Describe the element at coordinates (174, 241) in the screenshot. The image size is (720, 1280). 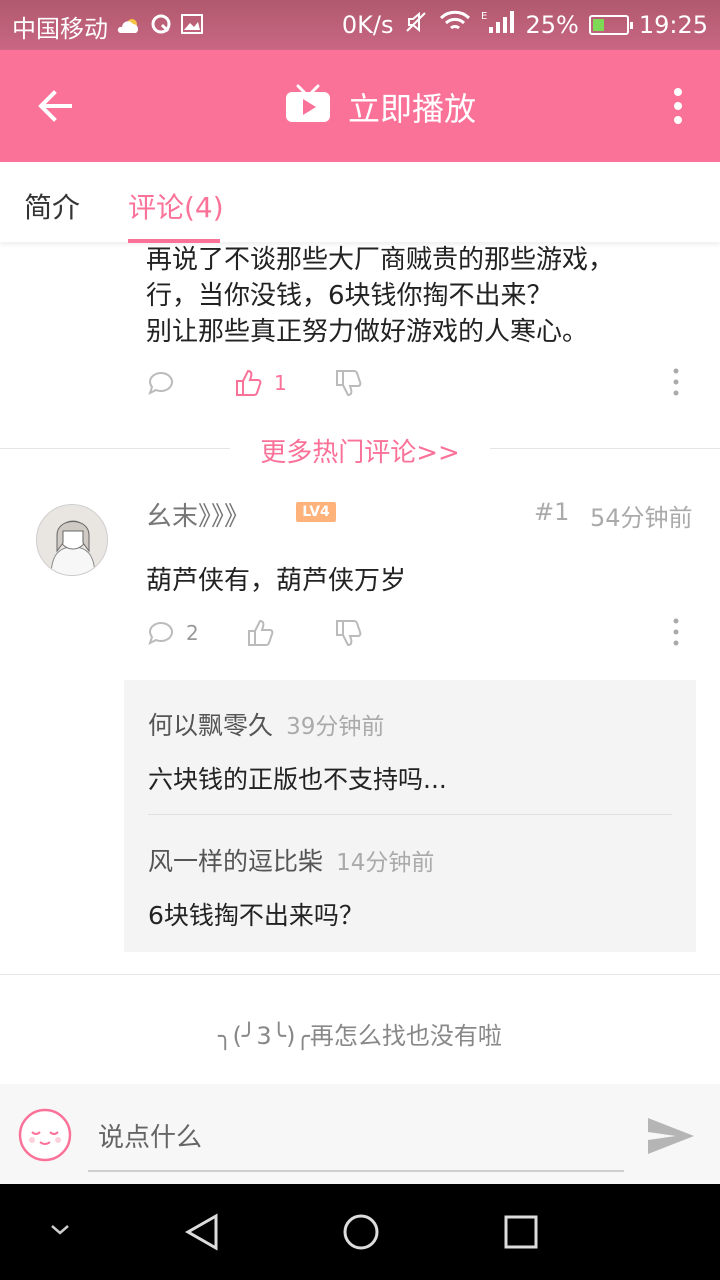
I see `active-tab-indicator` at that location.